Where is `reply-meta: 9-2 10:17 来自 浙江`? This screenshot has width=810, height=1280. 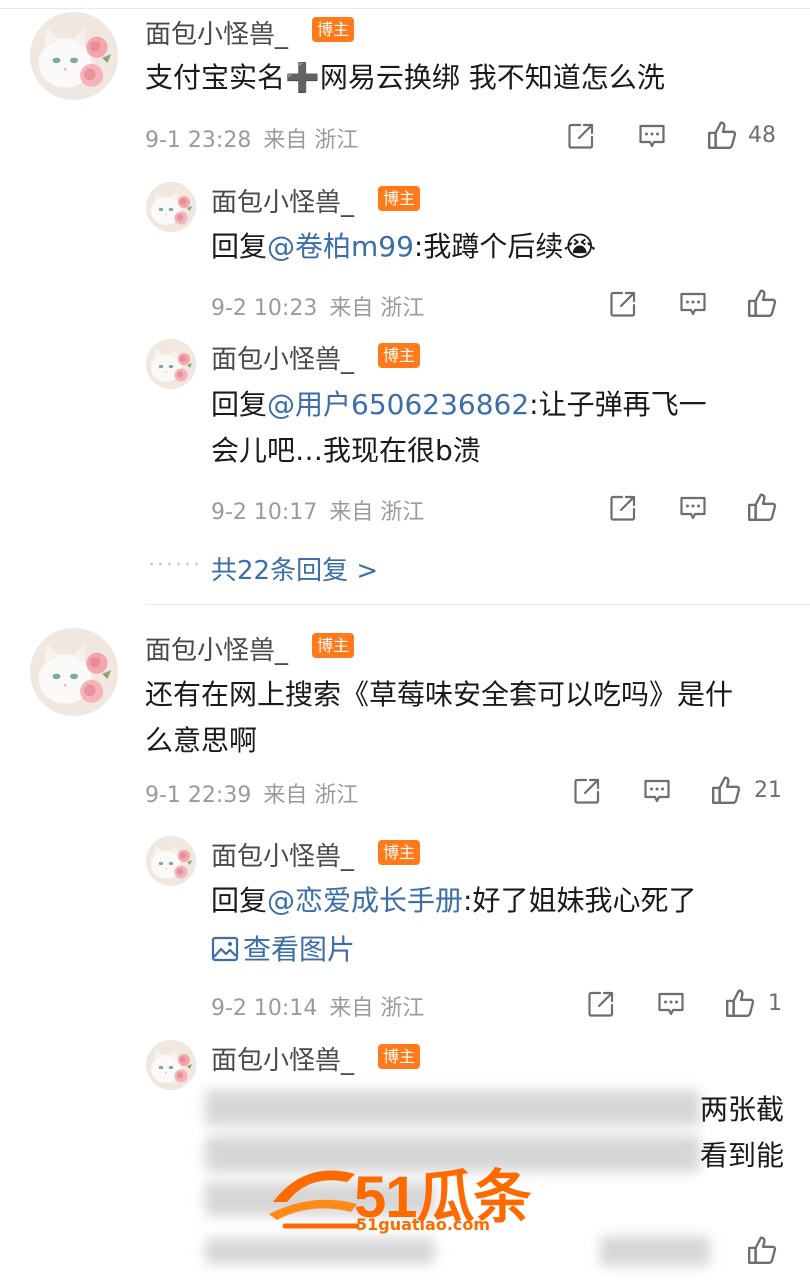 reply-meta: 9-2 10:17 来自 浙江 is located at coordinates (323, 510).